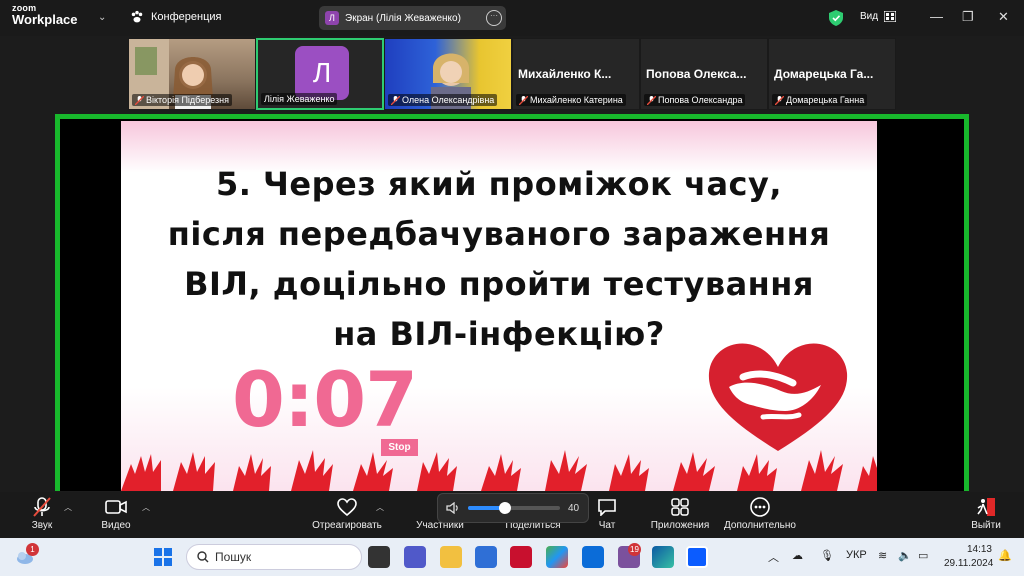 Image resolution: width=1024 pixels, height=576 pixels. What do you see at coordinates (986, 507) in the screenshot?
I see `exit-icon` at bounding box center [986, 507].